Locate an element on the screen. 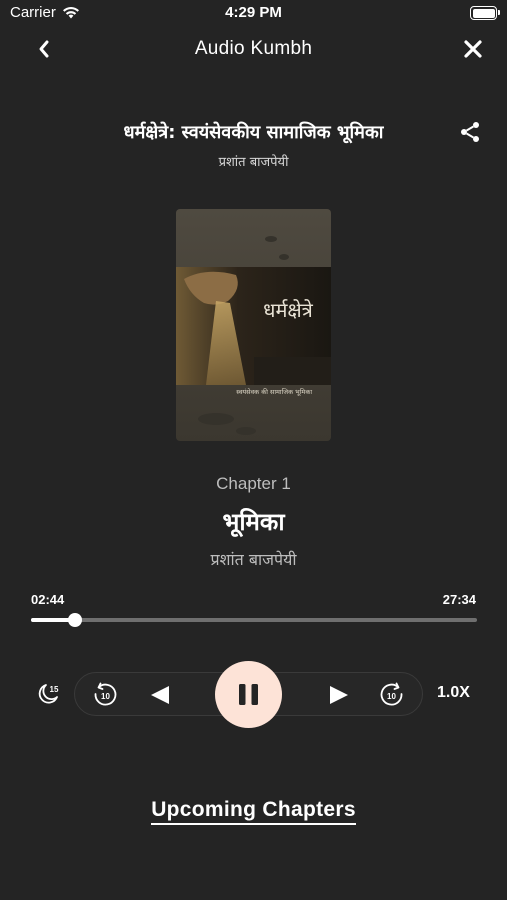 This screenshot has height=900, width=507. cover-subtitle-text: स्वयंसेवक की सामाजिक भूमिका is located at coordinates (274, 392).